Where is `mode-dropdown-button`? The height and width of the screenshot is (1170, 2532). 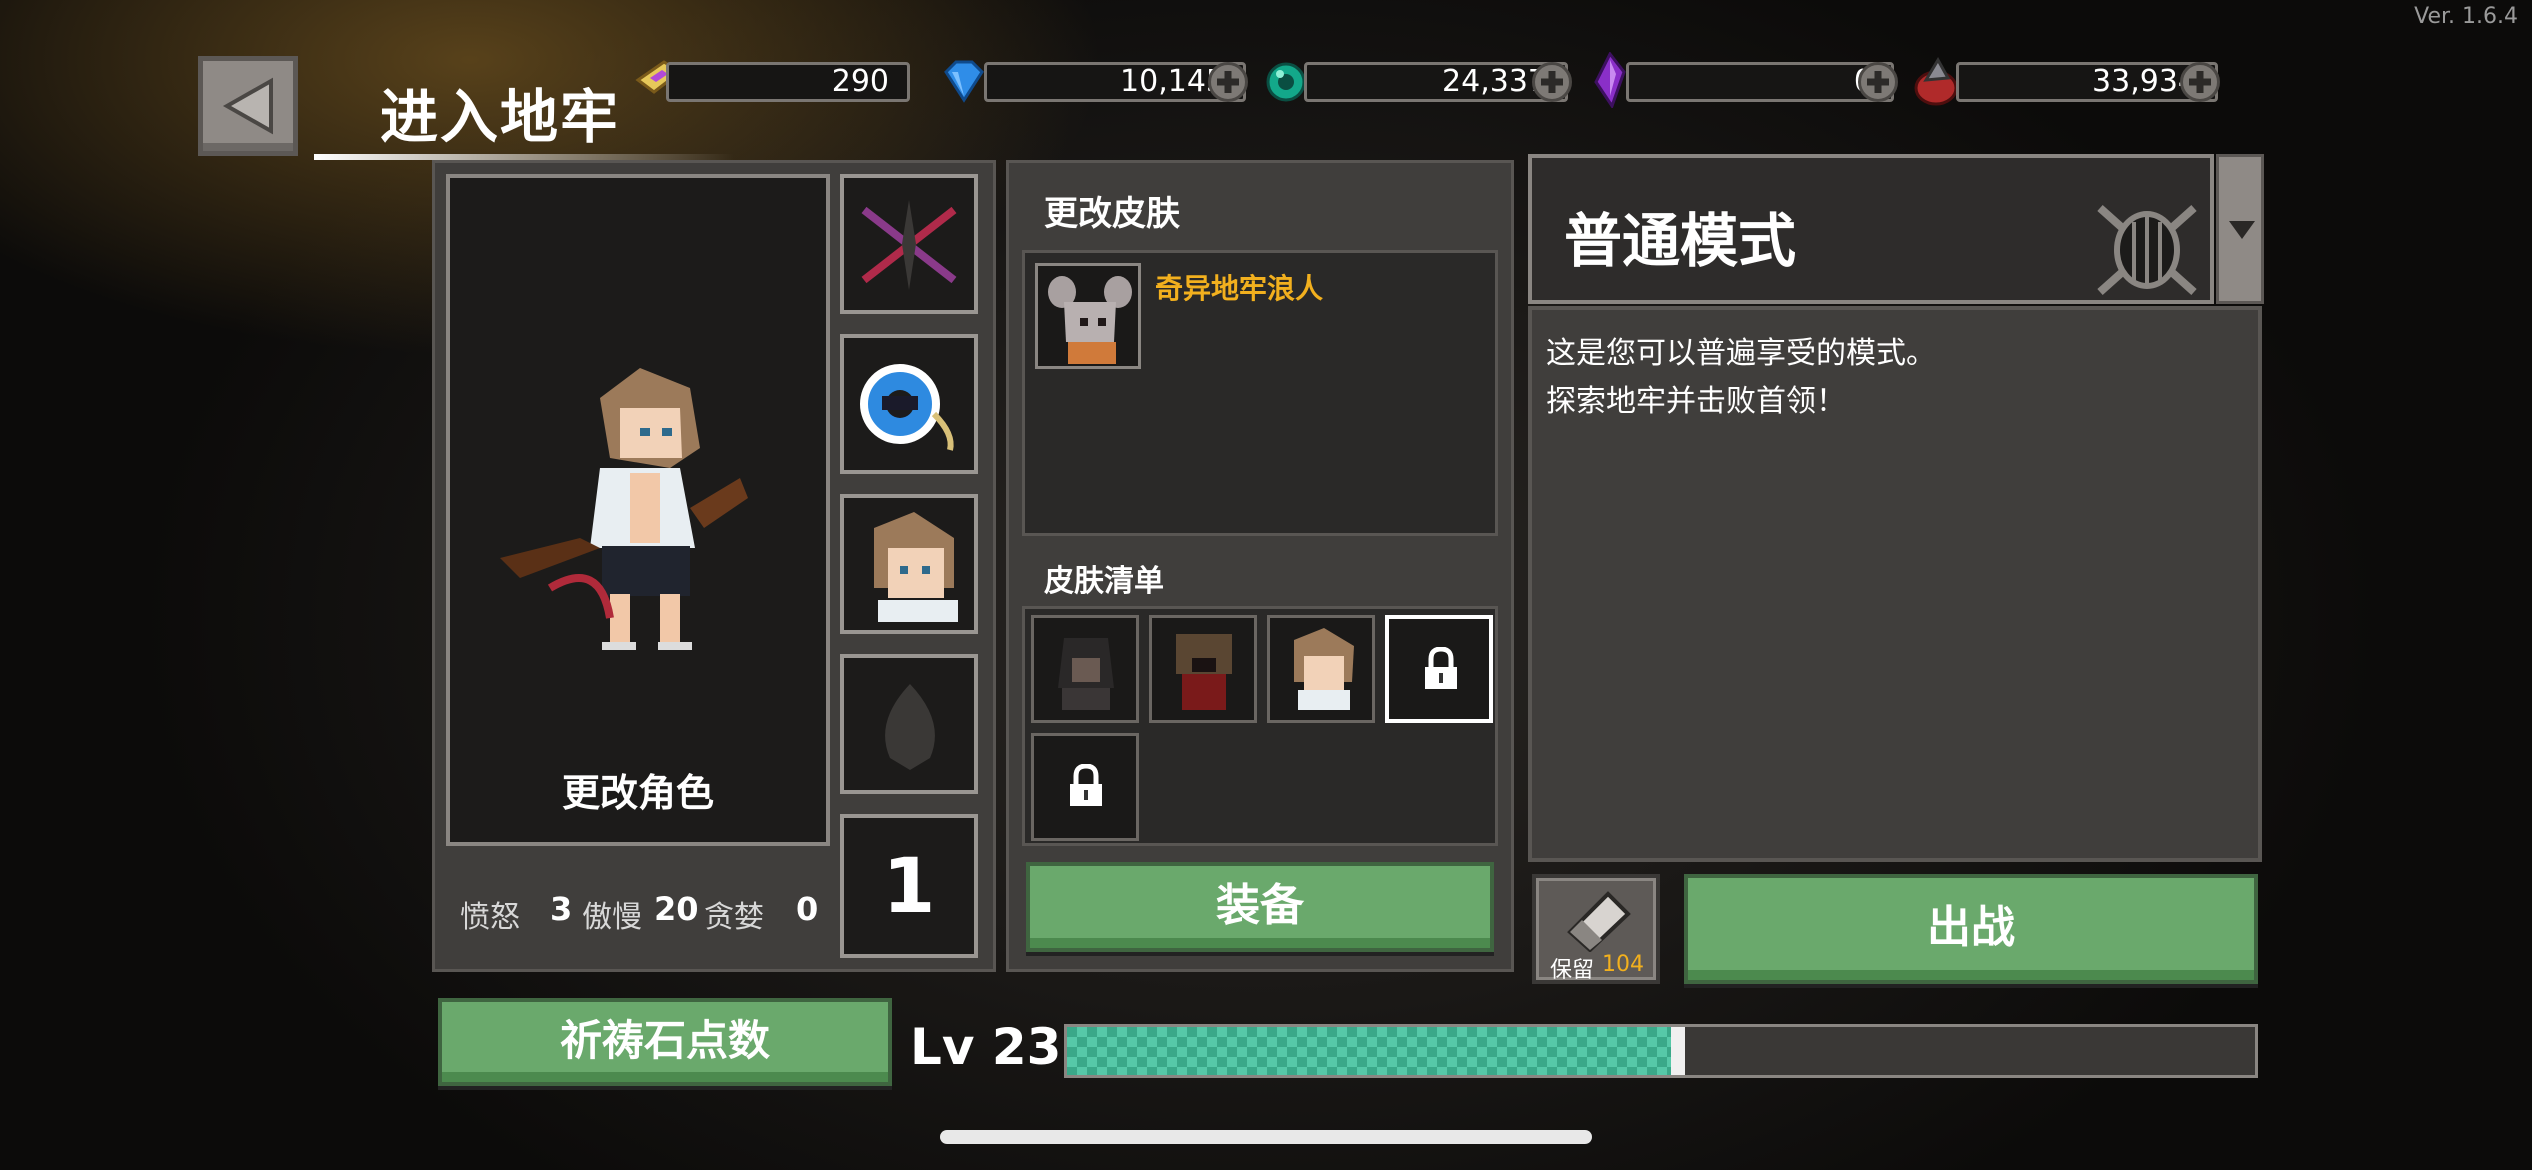
mode-dropdown-button is located at coordinates (2240, 229).